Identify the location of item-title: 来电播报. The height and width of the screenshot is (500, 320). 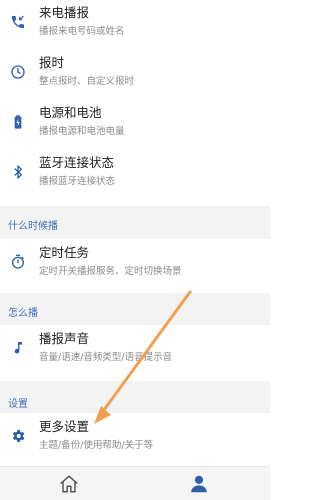
(64, 12).